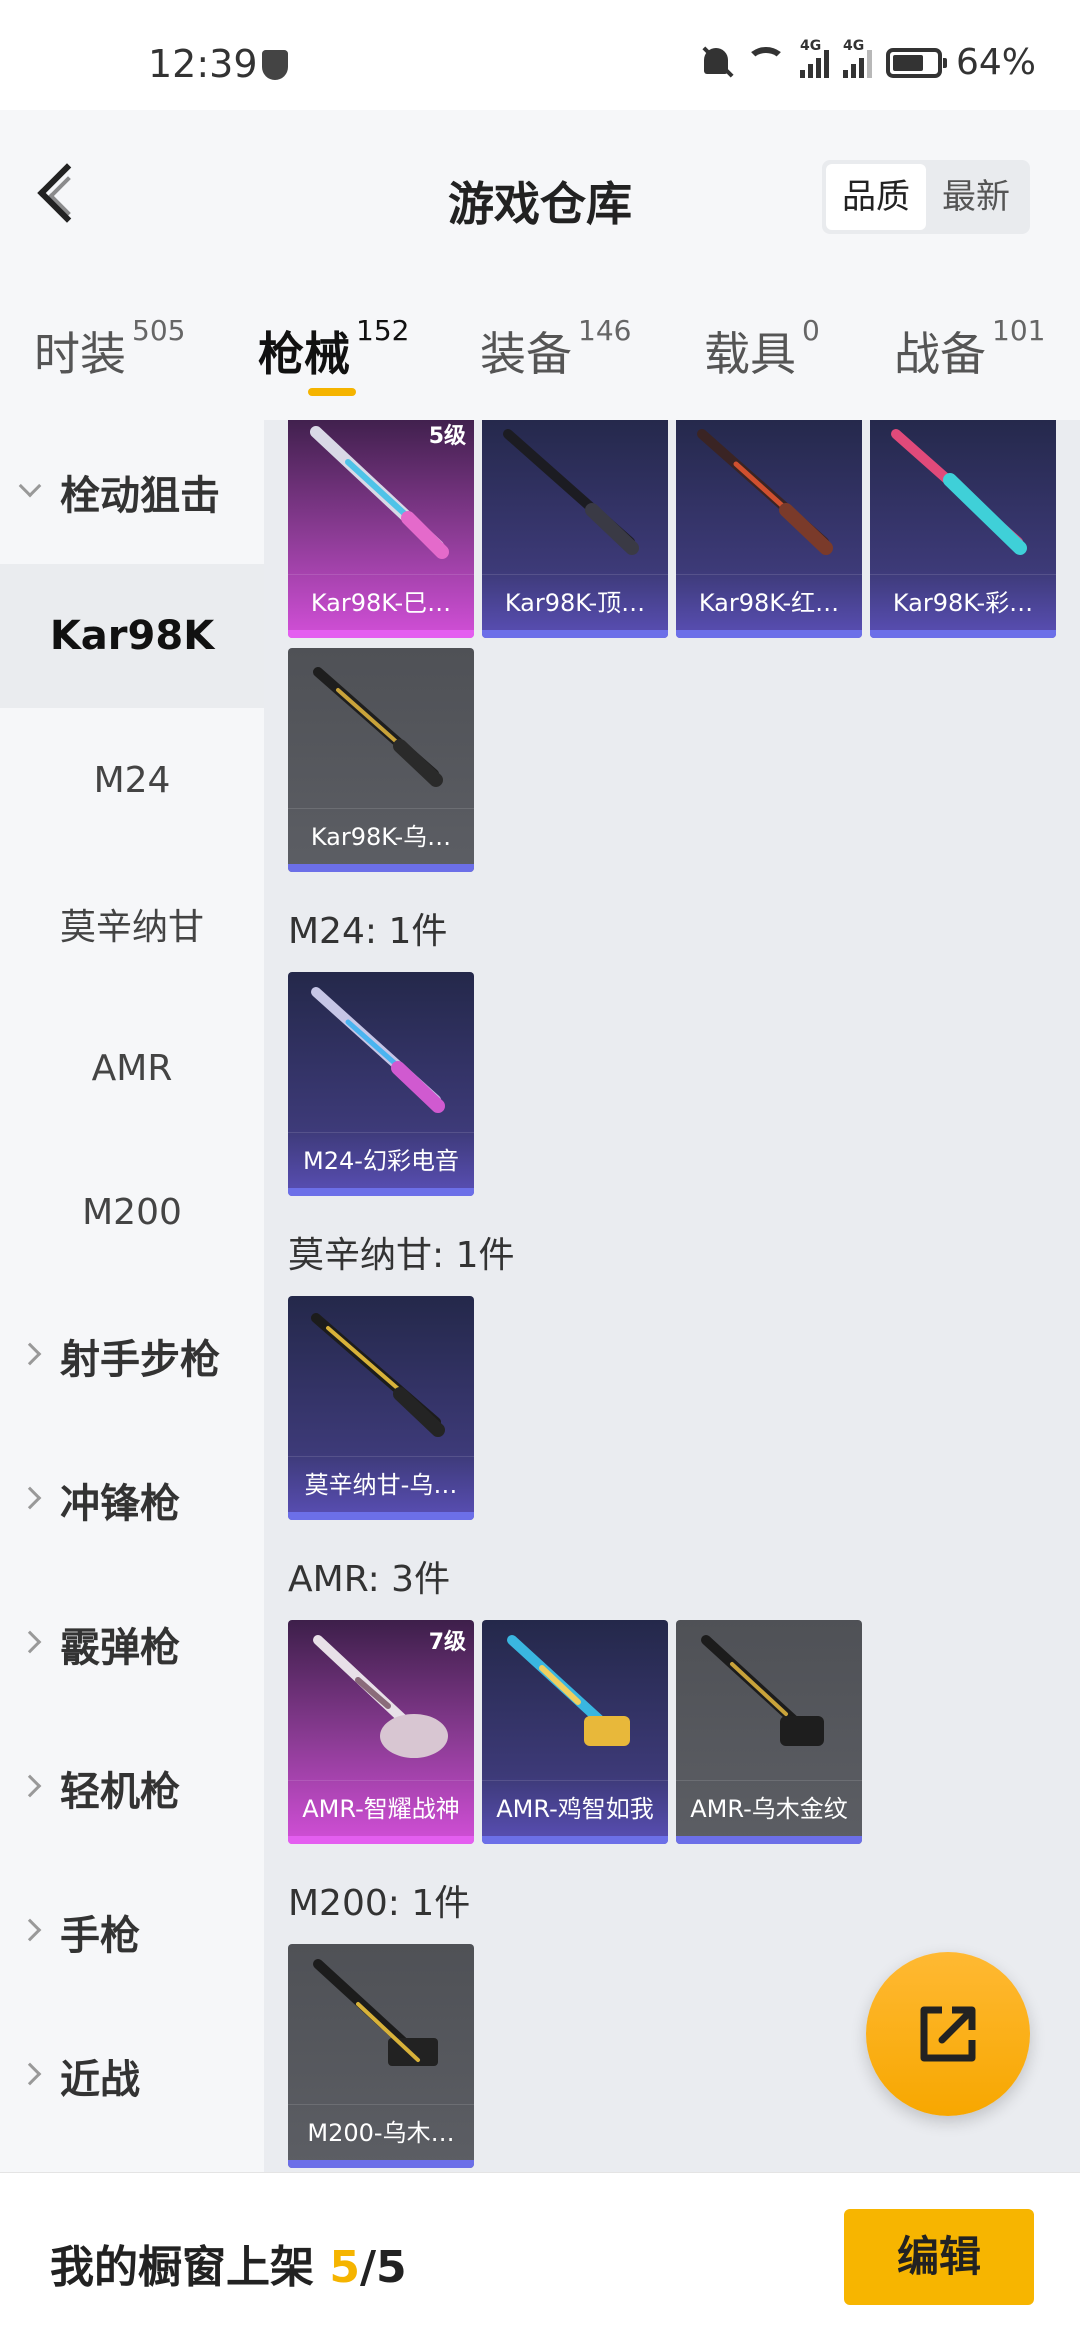 The image size is (1080, 2340). Describe the element at coordinates (939, 2257) in the screenshot. I see `edit-button: 编辑` at that location.